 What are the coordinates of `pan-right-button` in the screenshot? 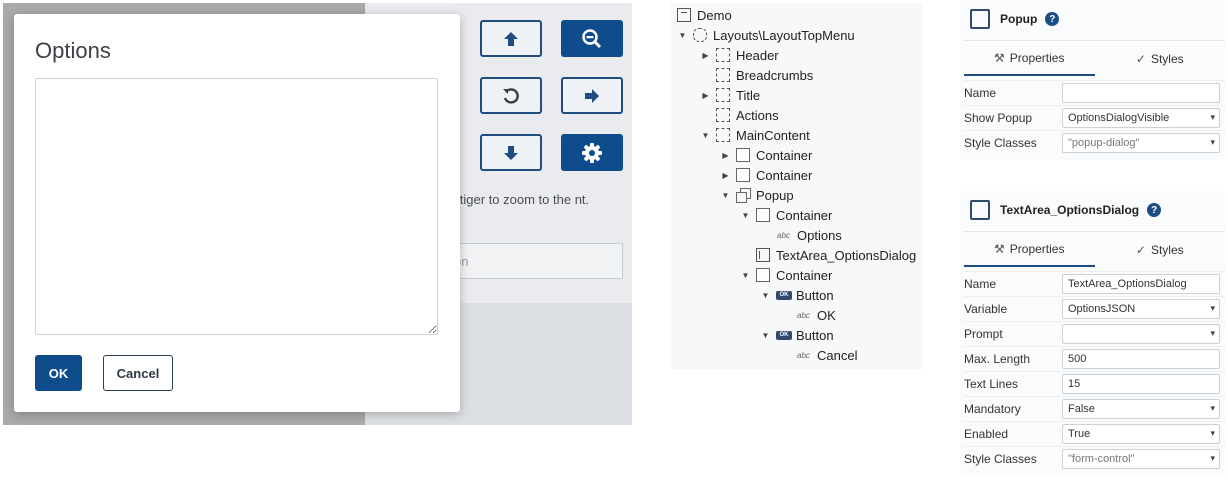 It's located at (592, 95).